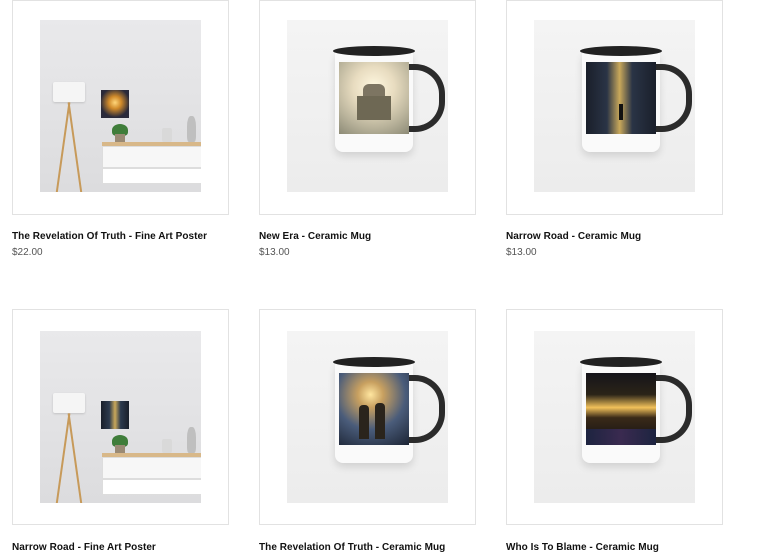  I want to click on product-title: Narrow Road - Fine Art Poster, so click(84, 547).